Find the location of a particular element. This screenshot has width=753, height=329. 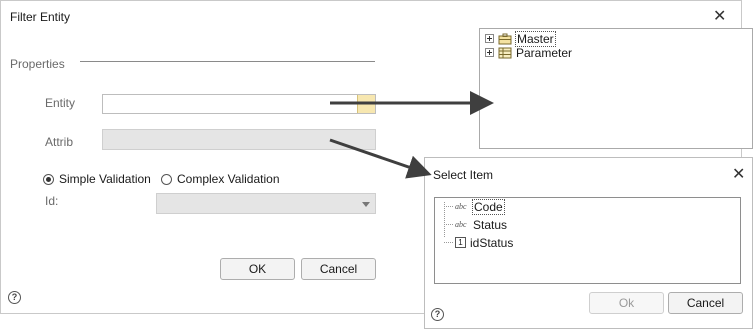

annotation-arrows is located at coordinates (411, 135).